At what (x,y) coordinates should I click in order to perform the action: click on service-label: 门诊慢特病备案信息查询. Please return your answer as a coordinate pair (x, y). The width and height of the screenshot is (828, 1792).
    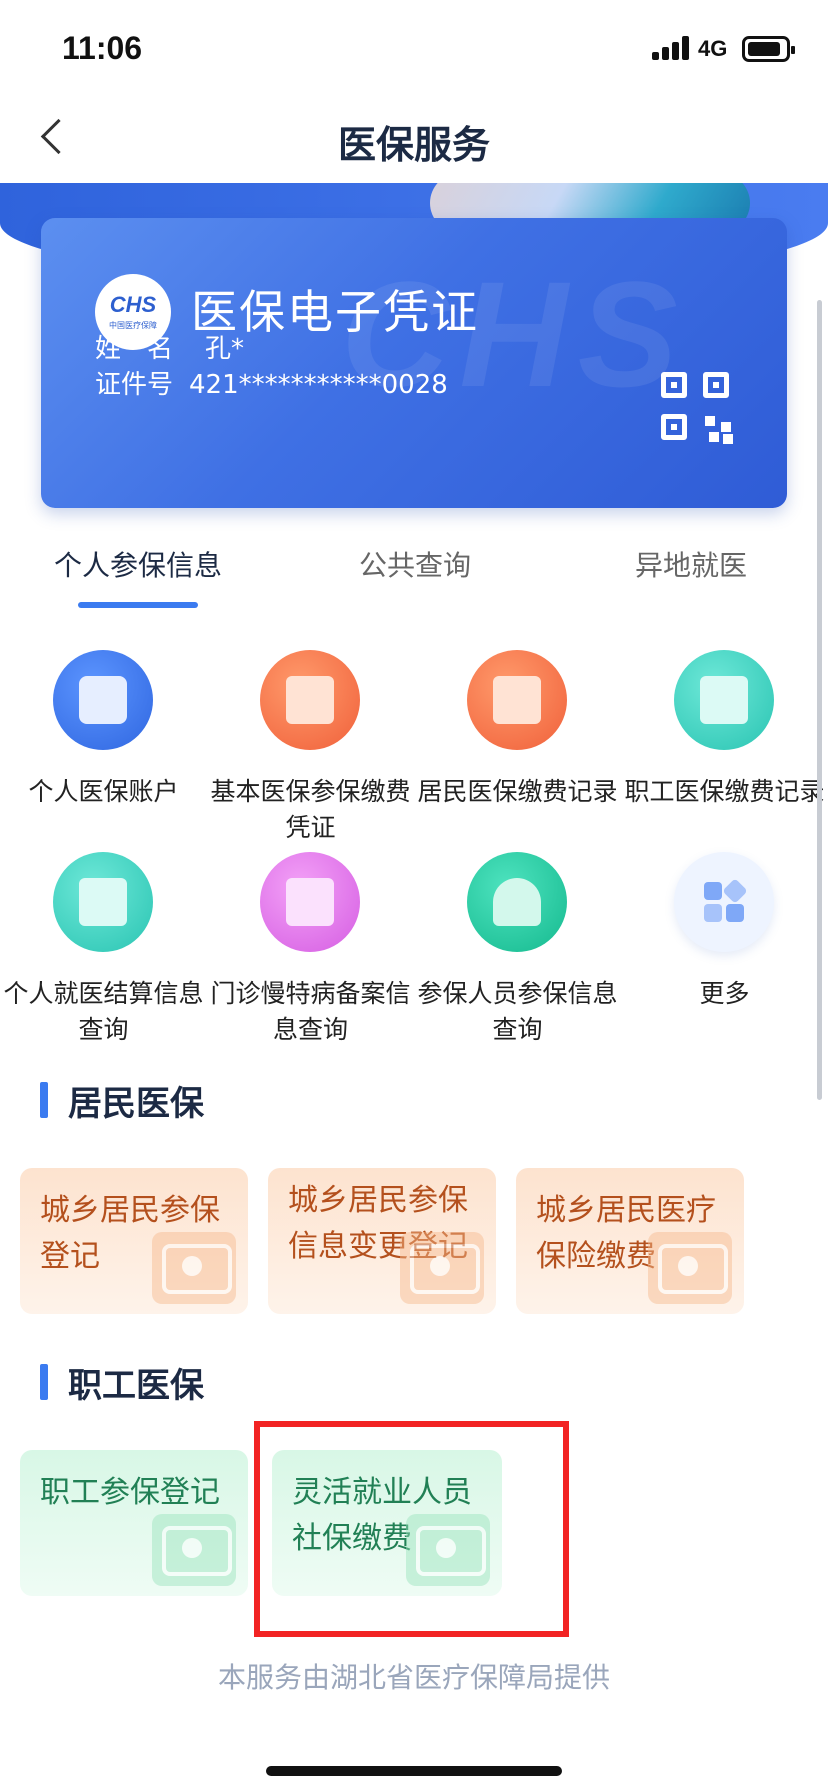
    Looking at the image, I should click on (310, 1011).